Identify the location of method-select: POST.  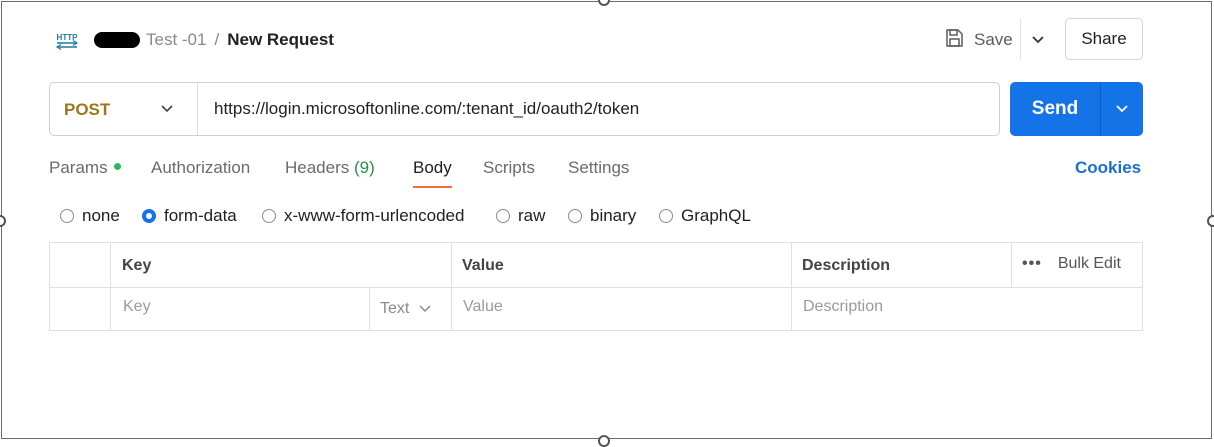
(87, 110).